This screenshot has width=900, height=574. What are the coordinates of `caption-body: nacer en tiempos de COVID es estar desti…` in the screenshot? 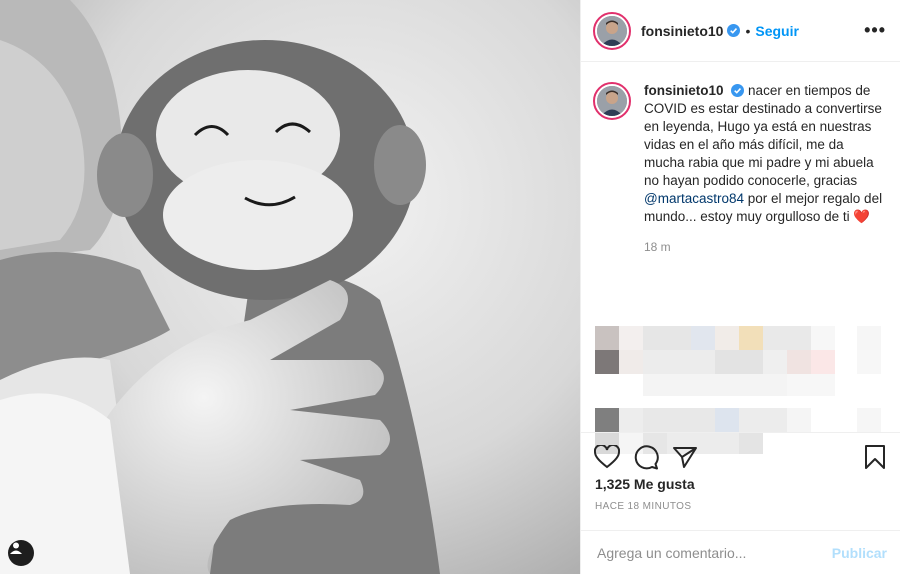 It's located at (763, 135).